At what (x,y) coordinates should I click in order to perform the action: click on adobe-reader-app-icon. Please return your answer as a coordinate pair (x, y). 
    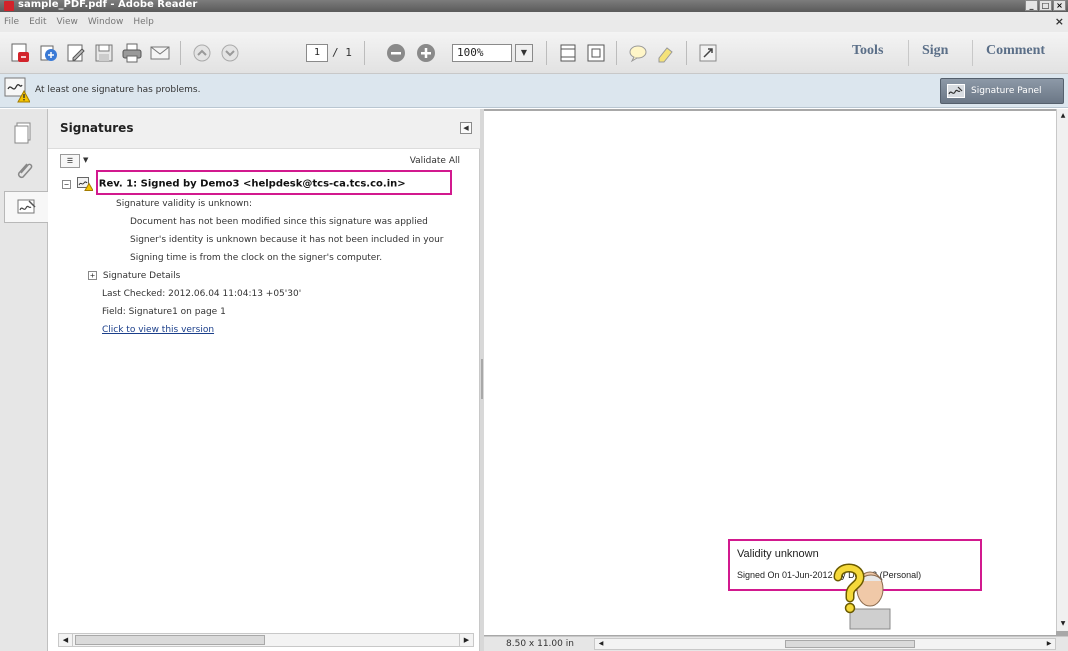
    Looking at the image, I should click on (9, 6).